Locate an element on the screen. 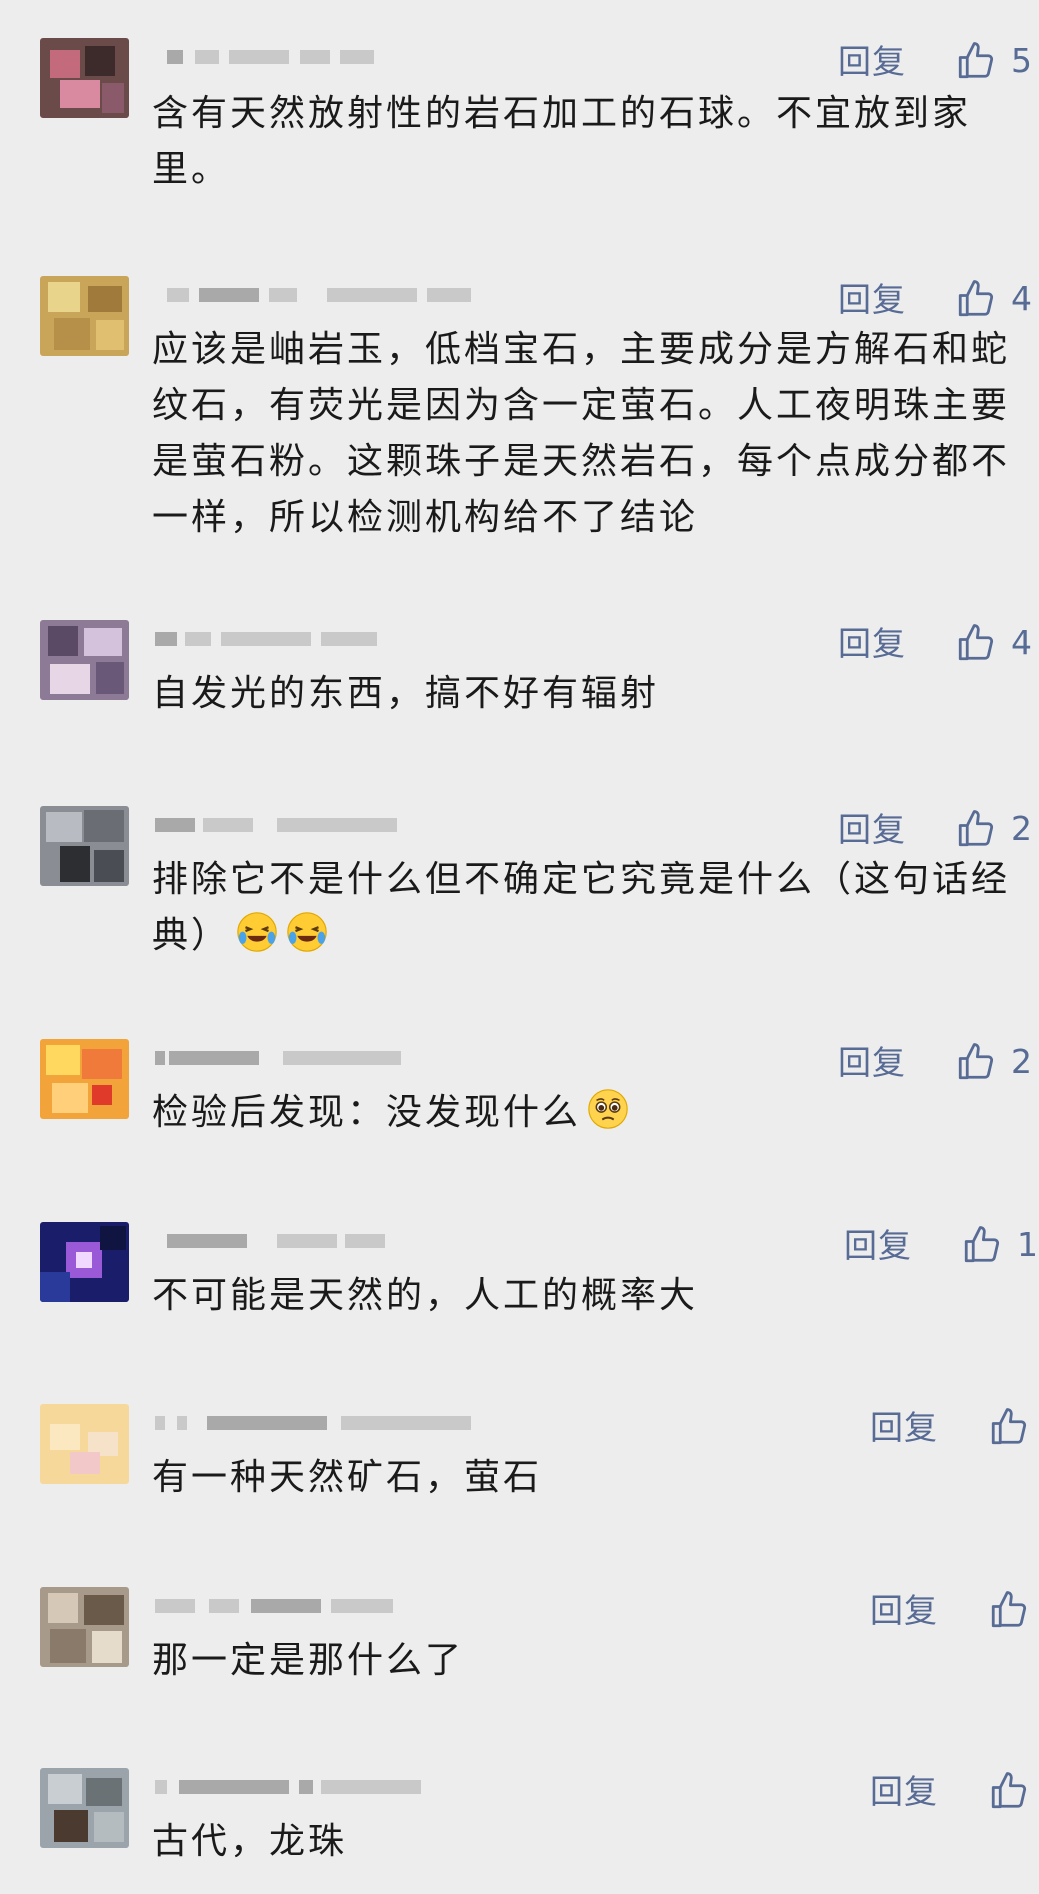 This screenshot has width=1039, height=1894. like-button: 1 is located at coordinates (999, 1245).